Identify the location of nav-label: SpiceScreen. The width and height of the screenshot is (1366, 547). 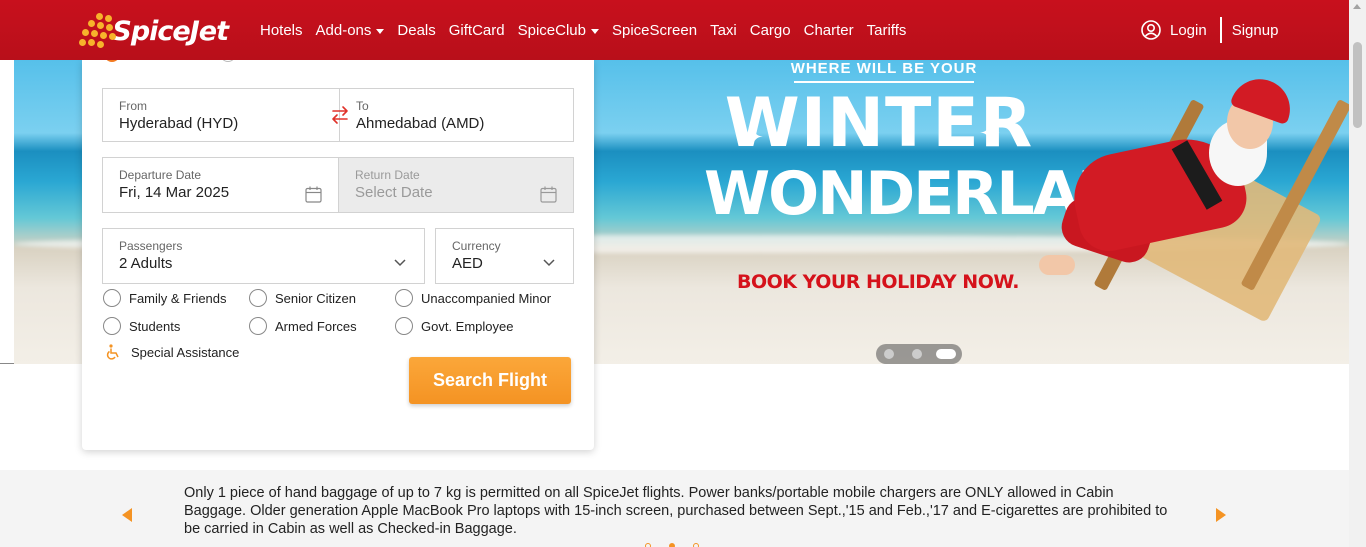
(655, 30).